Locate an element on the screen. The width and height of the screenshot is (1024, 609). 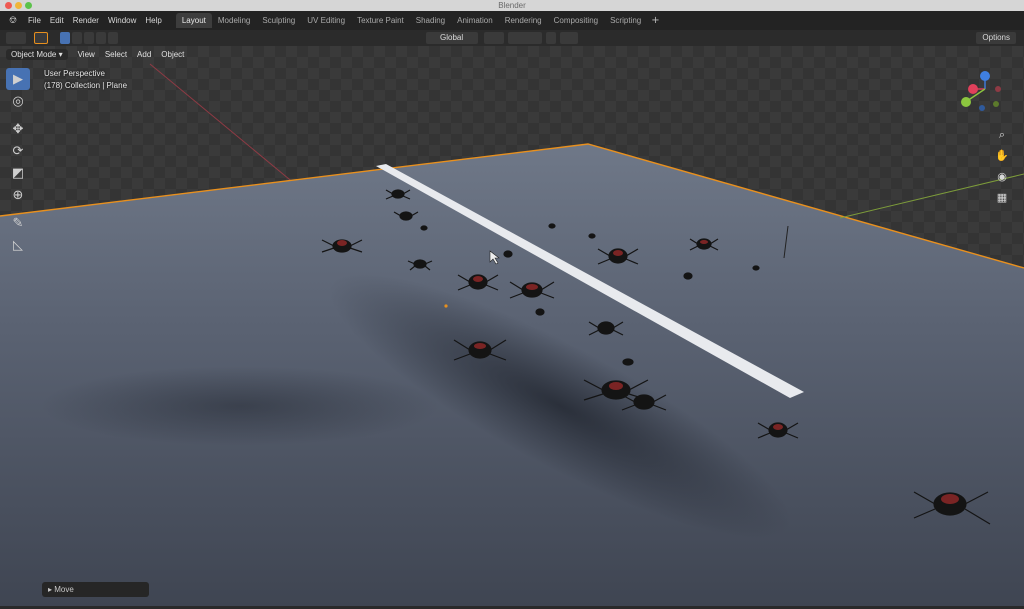
pan-hand-icon: ✋ is located at coordinates (1002, 155).